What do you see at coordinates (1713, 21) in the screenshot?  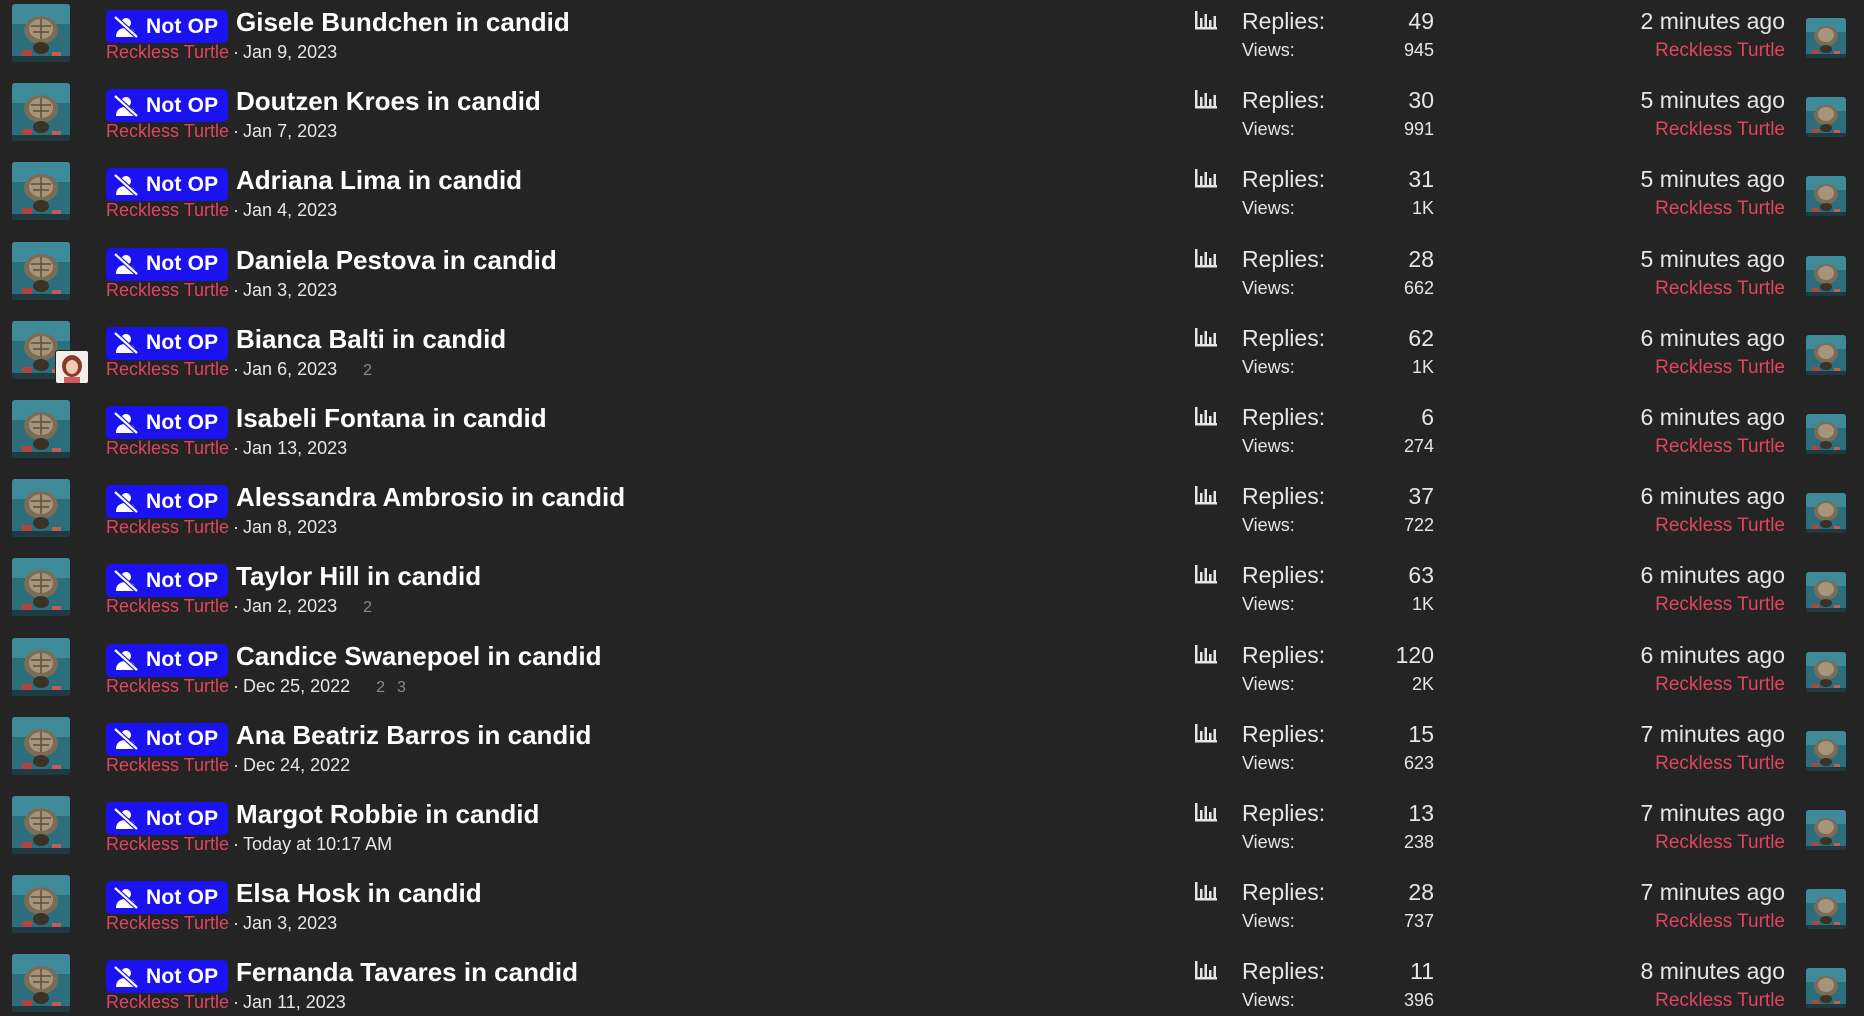 I see `last-post-time: 2 minutes ago` at bounding box center [1713, 21].